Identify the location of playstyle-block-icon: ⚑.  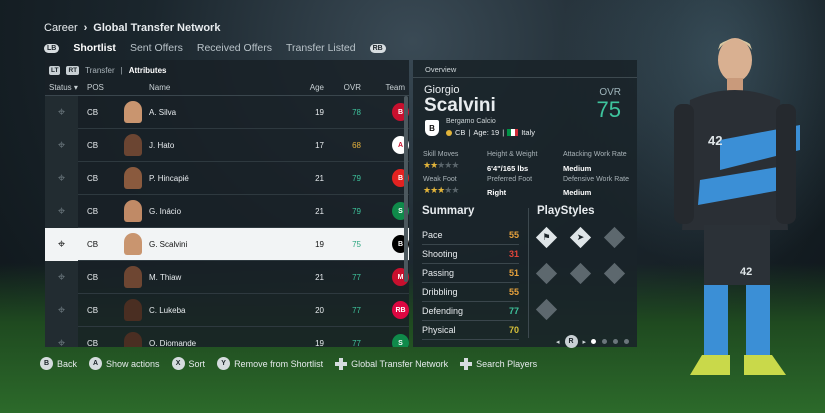
(546, 237).